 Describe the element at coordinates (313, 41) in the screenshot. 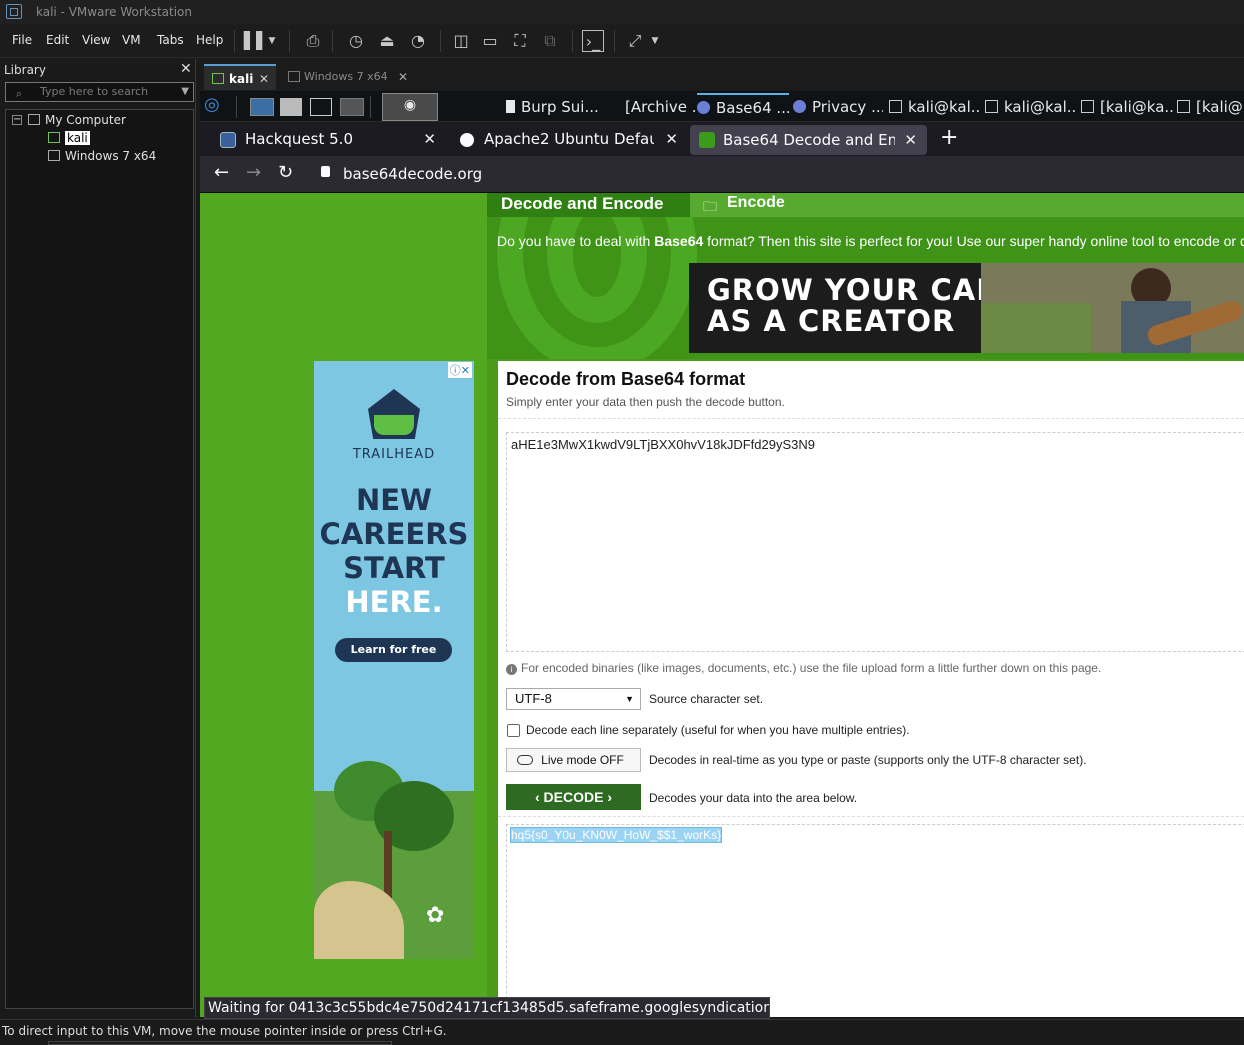

I see `send-keys-icon: ⎙` at that location.